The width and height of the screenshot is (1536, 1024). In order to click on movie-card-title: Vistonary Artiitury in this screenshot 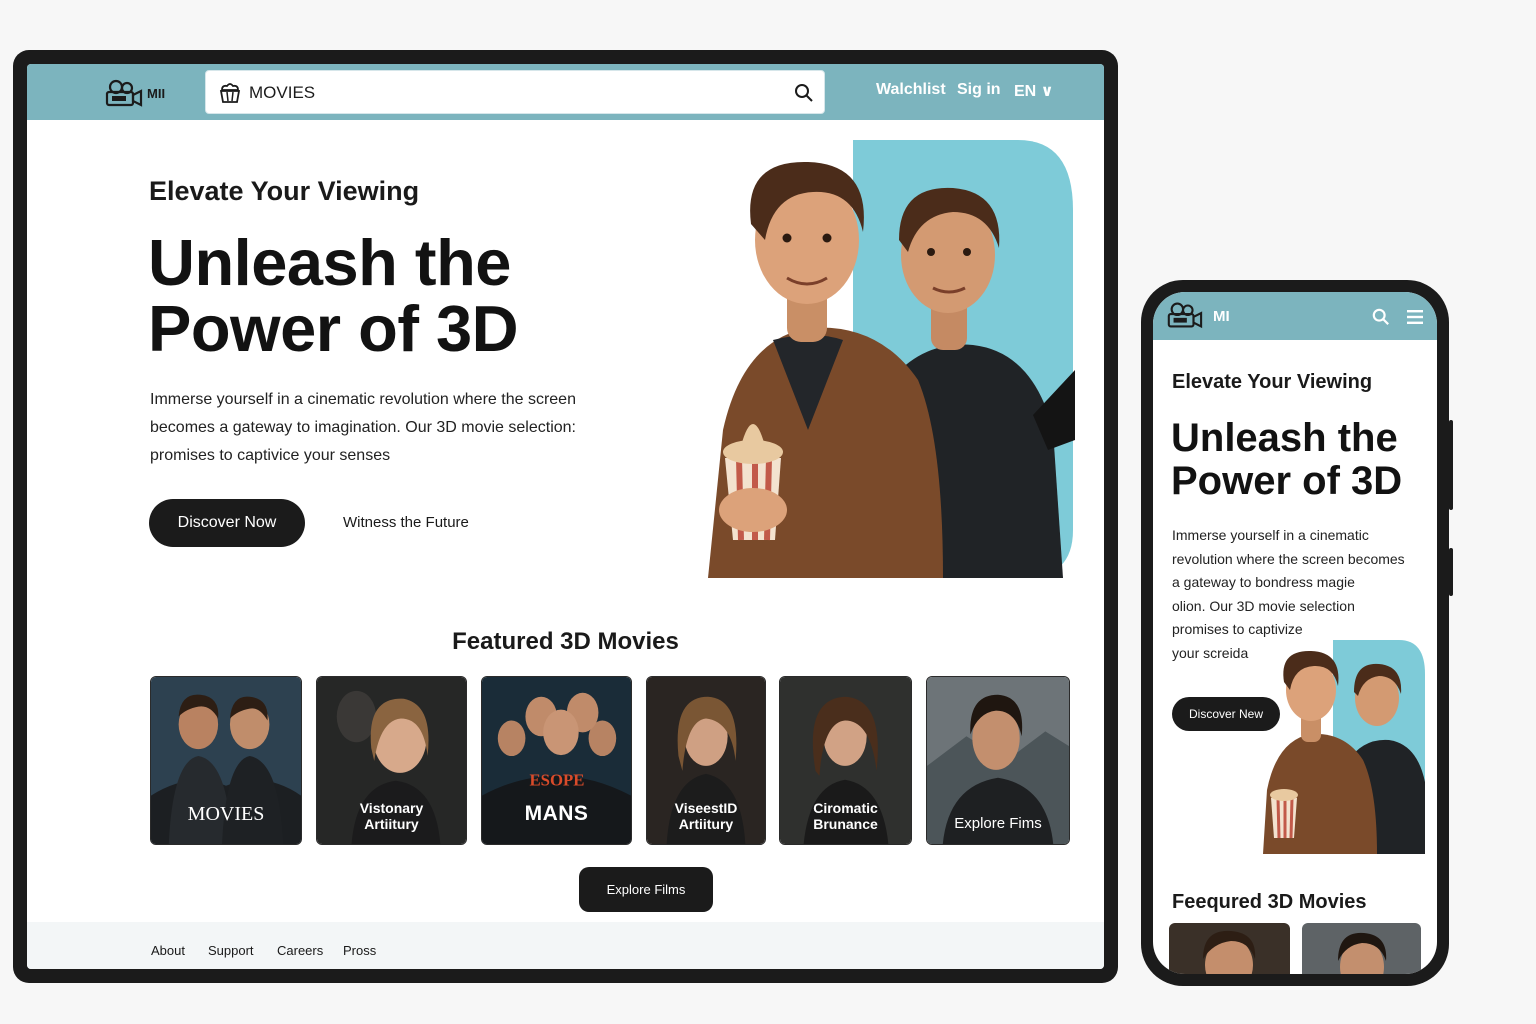, I will do `click(391, 816)`.